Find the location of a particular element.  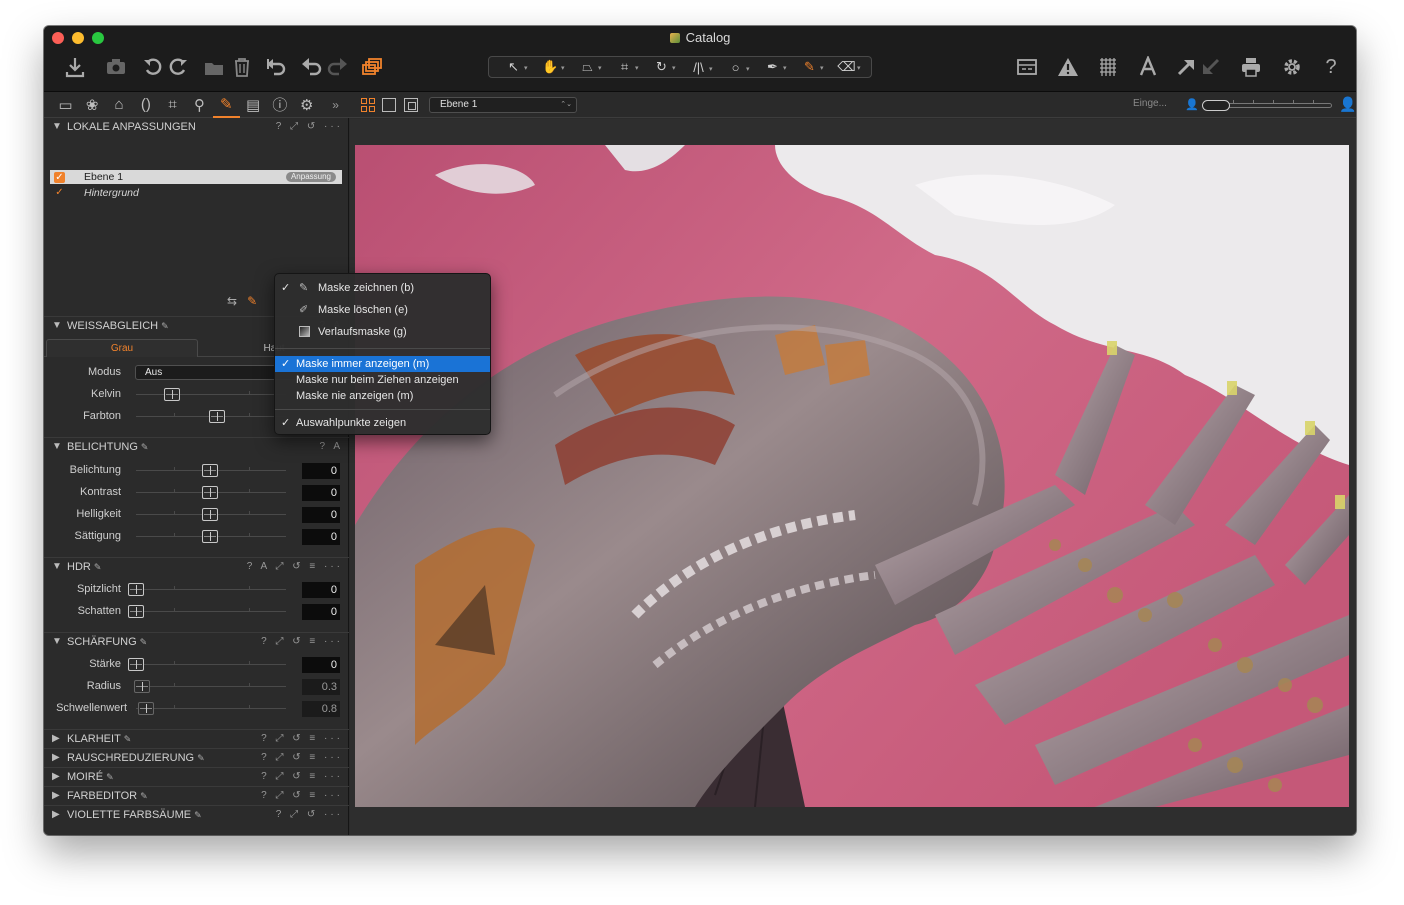

text-annotation-icon is located at coordinates (1148, 67).